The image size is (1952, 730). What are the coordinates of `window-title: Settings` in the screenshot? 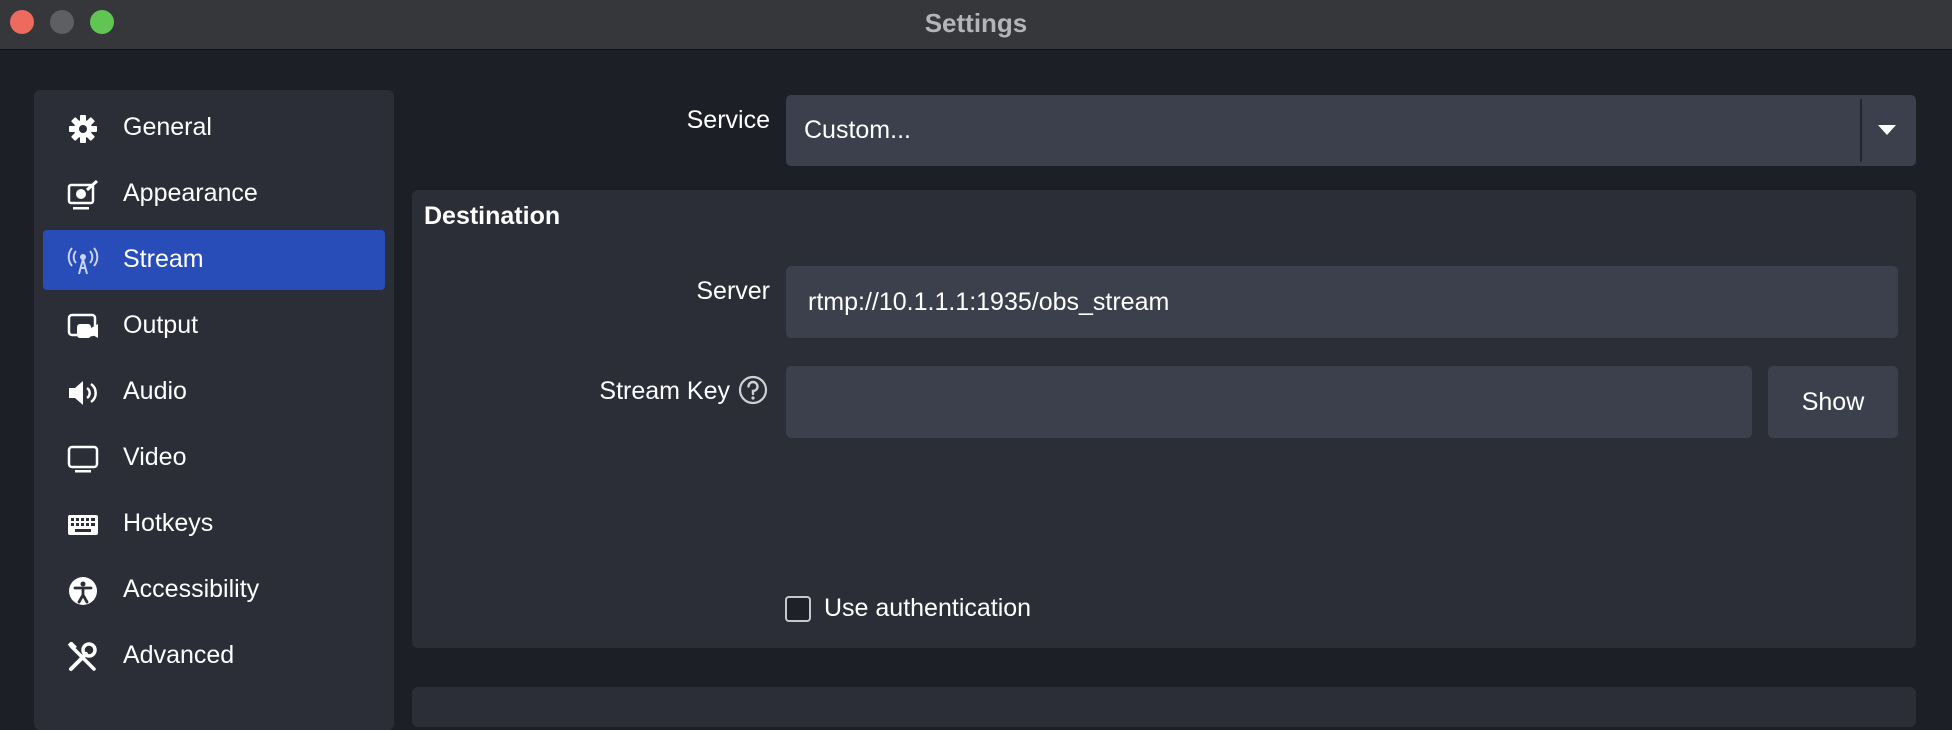 It's located at (976, 23).